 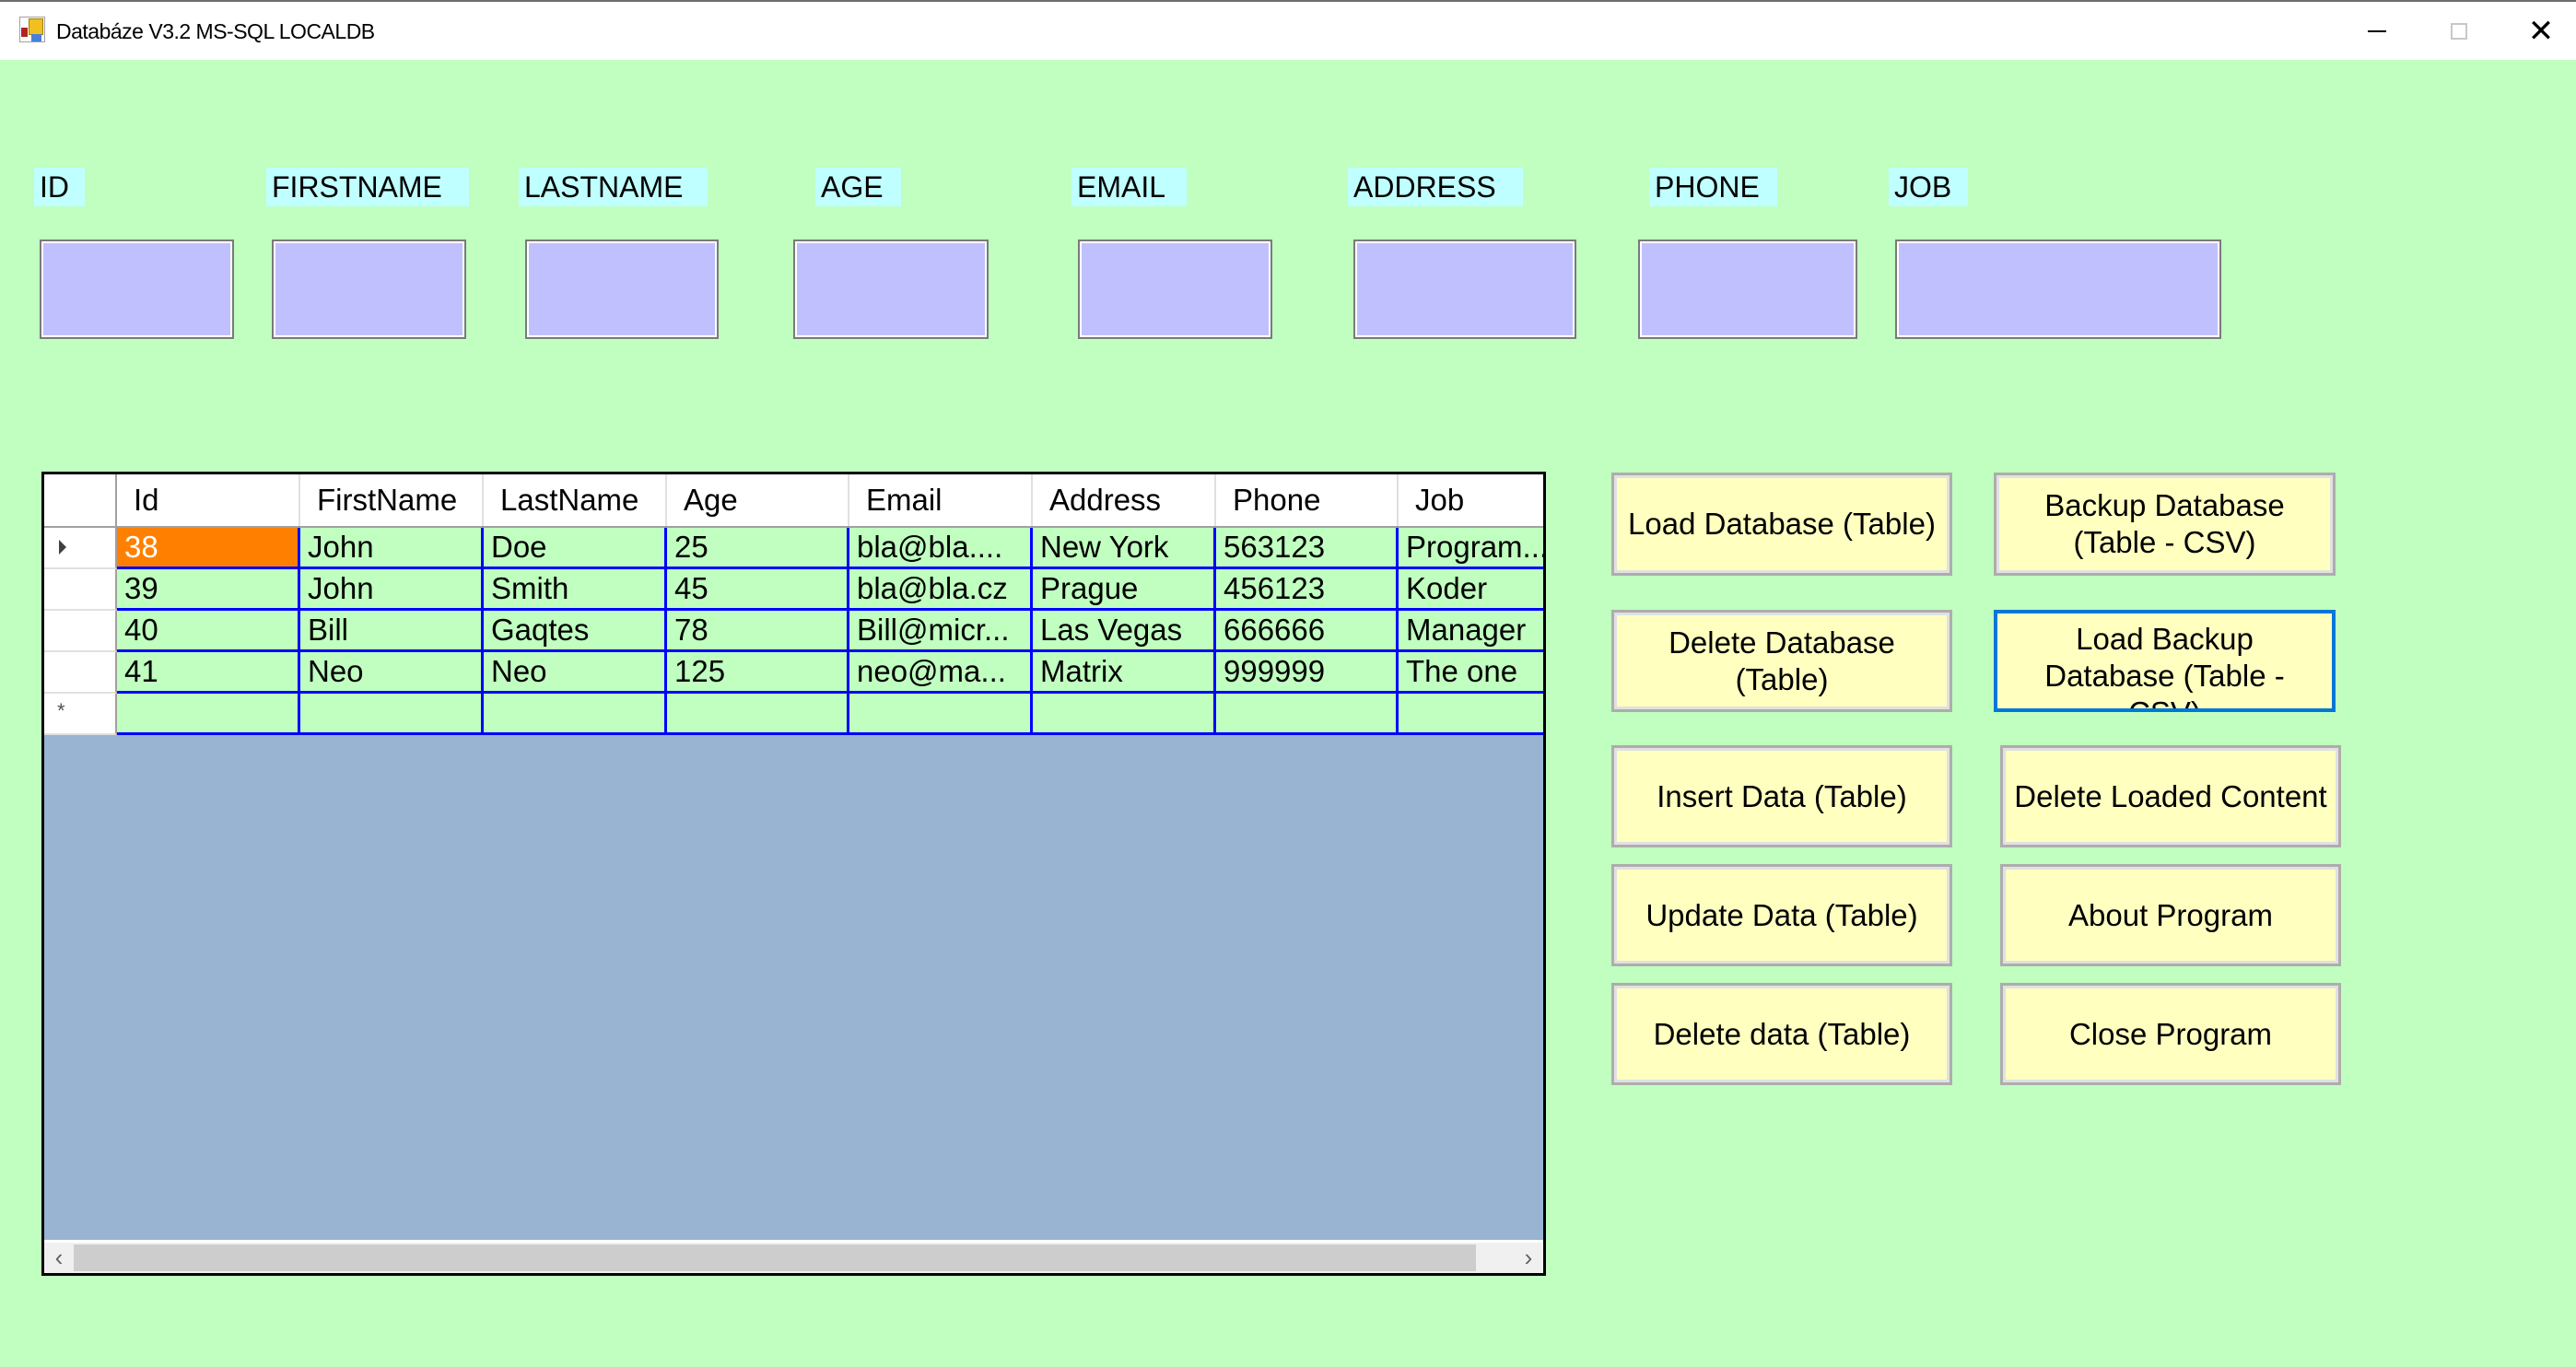 What do you see at coordinates (1307, 590) in the screenshot?
I see `cell-phone: 456123` at bounding box center [1307, 590].